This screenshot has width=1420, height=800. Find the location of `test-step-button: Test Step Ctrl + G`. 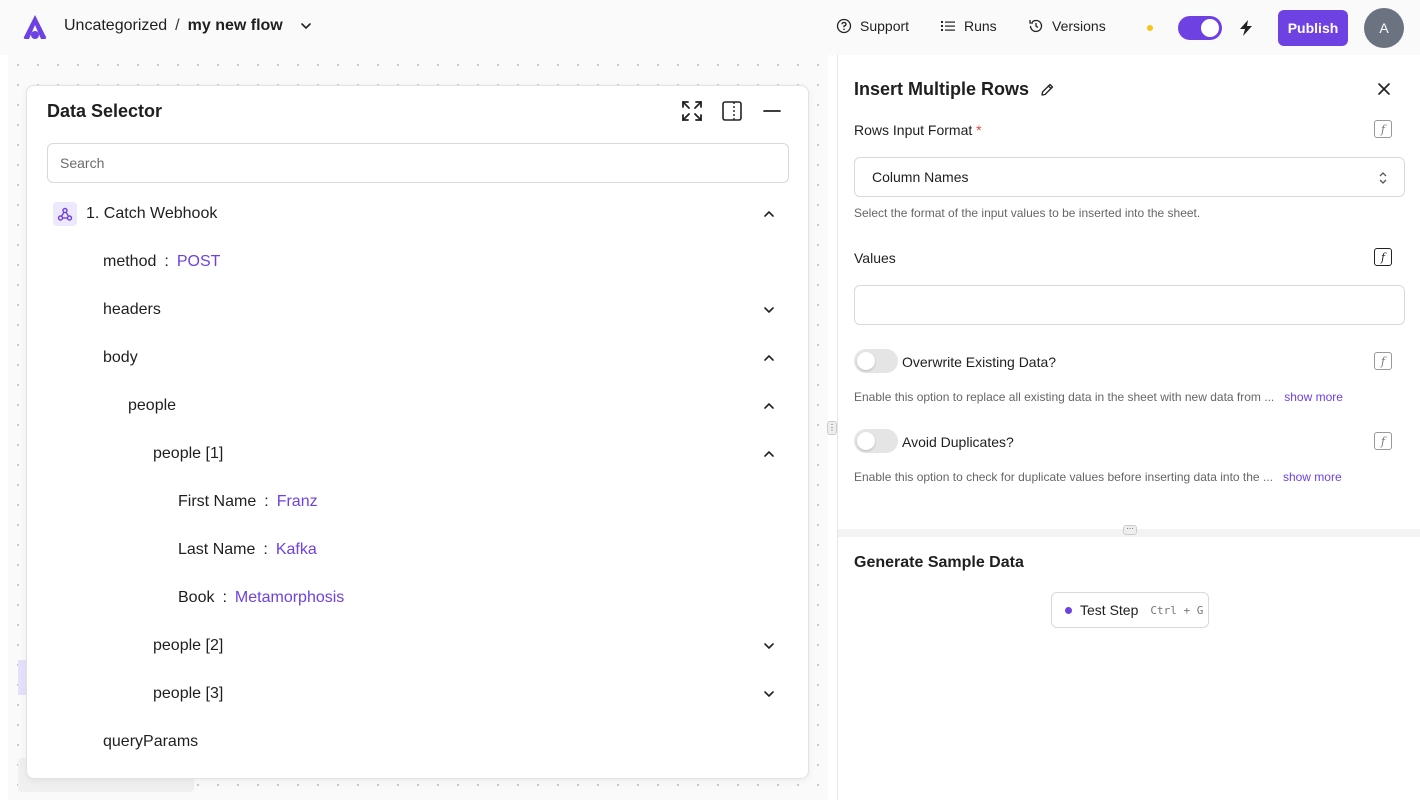

test-step-button: Test Step Ctrl + G is located at coordinates (1130, 610).